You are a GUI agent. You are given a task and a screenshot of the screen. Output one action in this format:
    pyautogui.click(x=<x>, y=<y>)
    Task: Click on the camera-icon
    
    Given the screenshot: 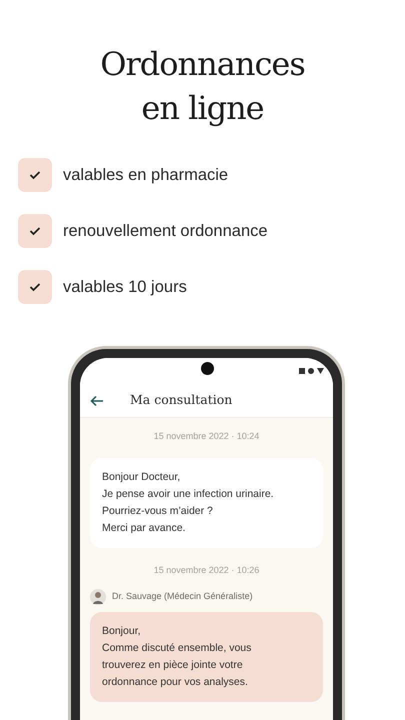 What is the action you would take?
    pyautogui.click(x=207, y=368)
    